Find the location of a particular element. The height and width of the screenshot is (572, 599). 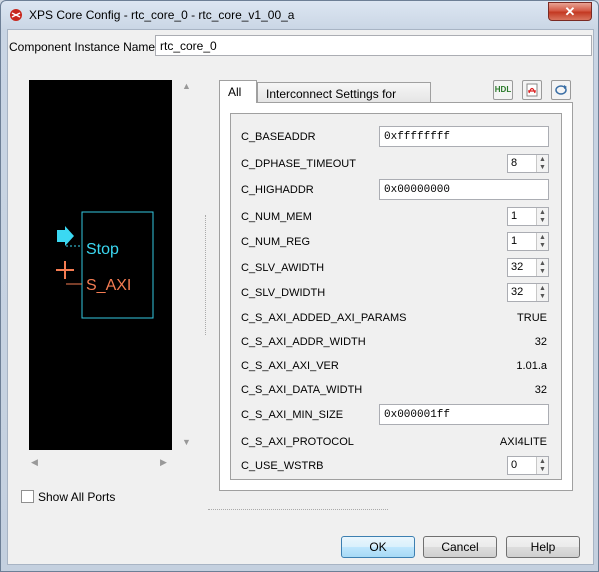

param-spinner-value: 8 is located at coordinates (514, 163).